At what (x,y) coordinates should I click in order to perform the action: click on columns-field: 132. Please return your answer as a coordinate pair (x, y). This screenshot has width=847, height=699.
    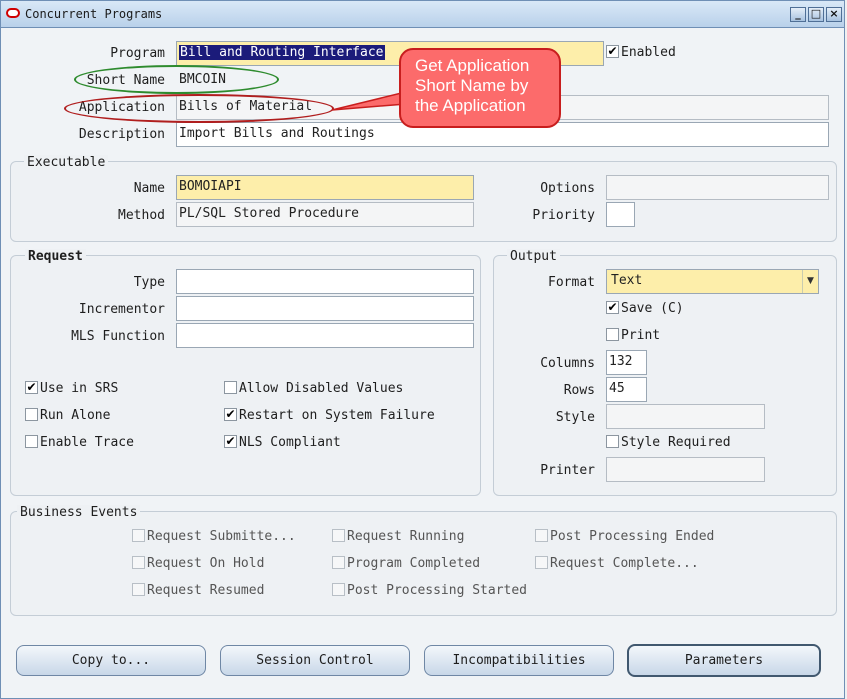
    Looking at the image, I should click on (626, 362).